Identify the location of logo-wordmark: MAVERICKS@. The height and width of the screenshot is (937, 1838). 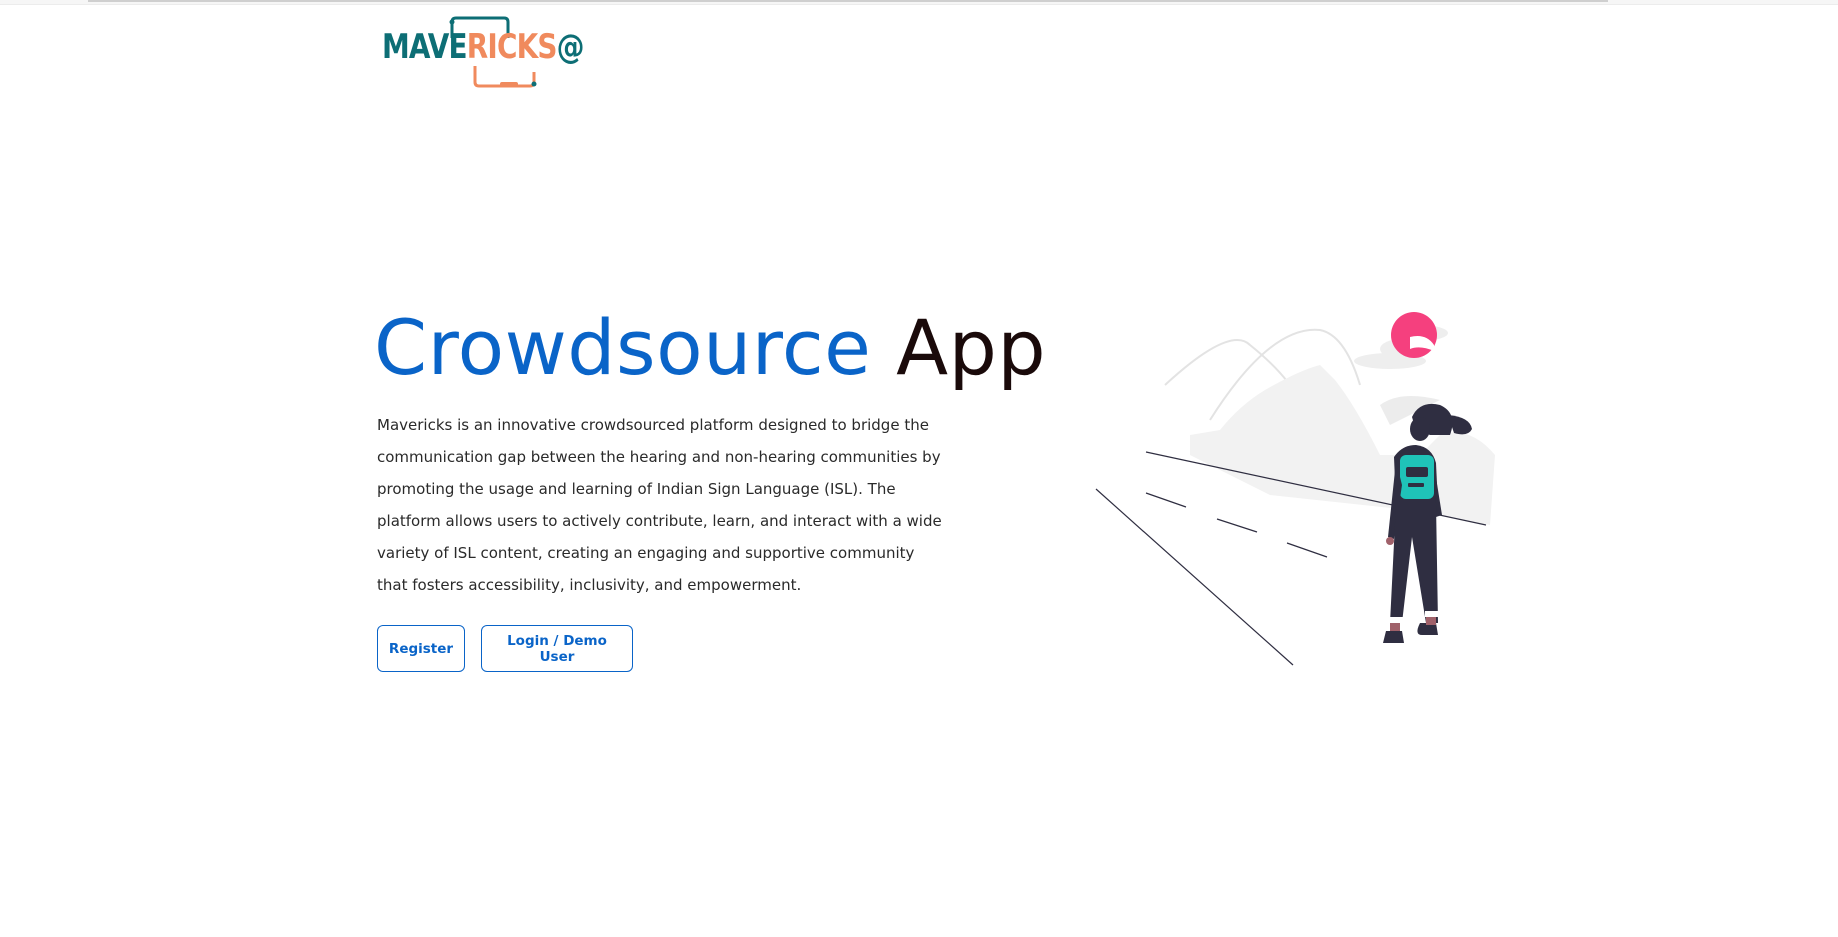
(483, 47).